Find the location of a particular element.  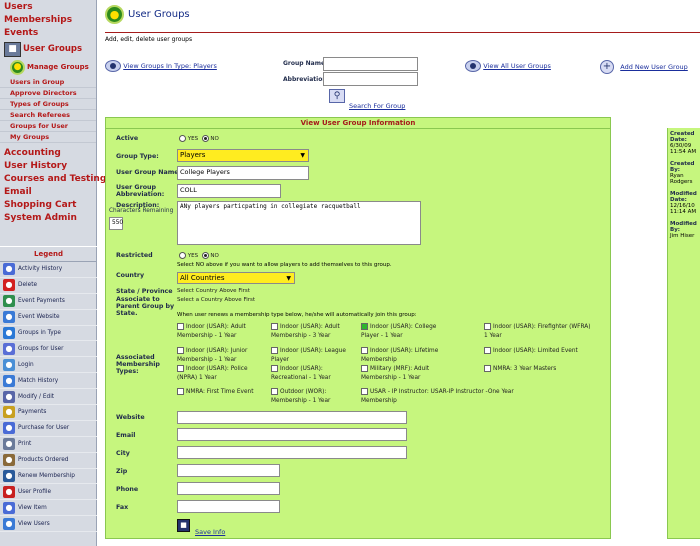

membership-option: Indoor (USAR): Limited Event is located at coordinates (539, 351).